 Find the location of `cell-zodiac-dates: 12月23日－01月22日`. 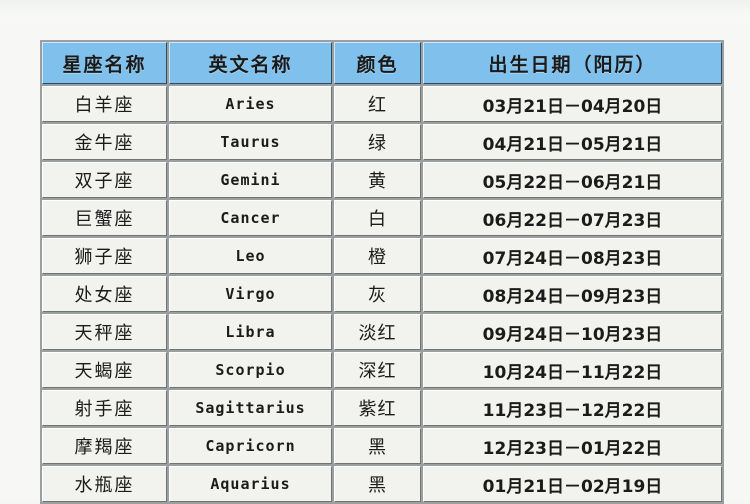

cell-zodiac-dates: 12月23日－01月22日 is located at coordinates (572, 446).